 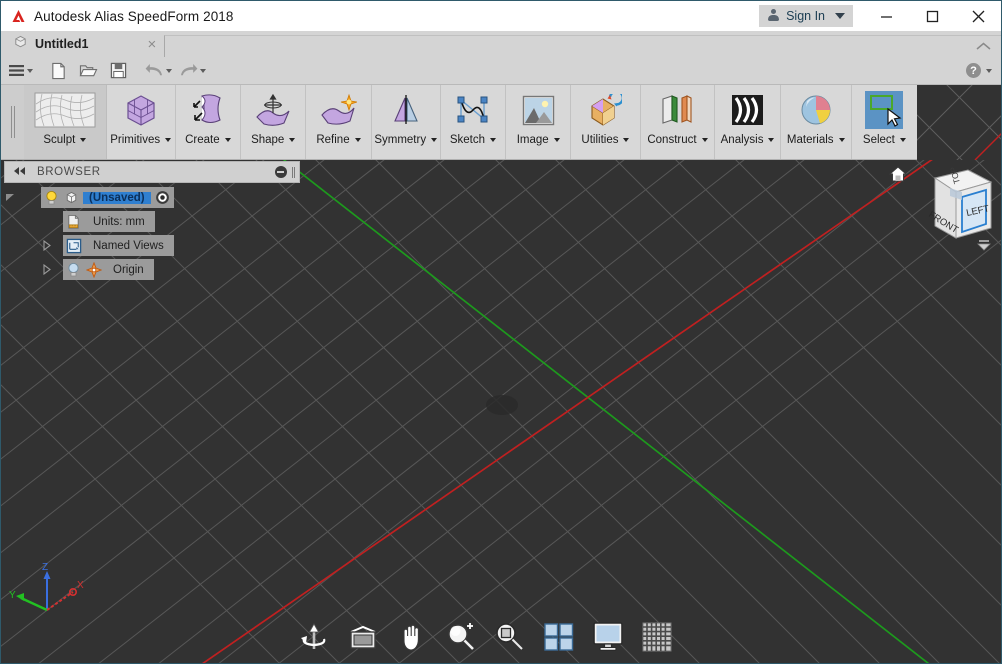 What do you see at coordinates (935, 213) in the screenshot?
I see `view-cube: FRONT LEFT TOP` at bounding box center [935, 213].